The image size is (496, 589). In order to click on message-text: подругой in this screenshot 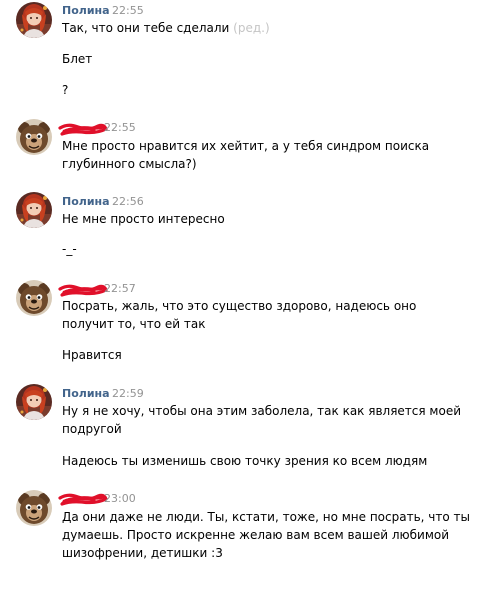, I will do `click(92, 429)`.